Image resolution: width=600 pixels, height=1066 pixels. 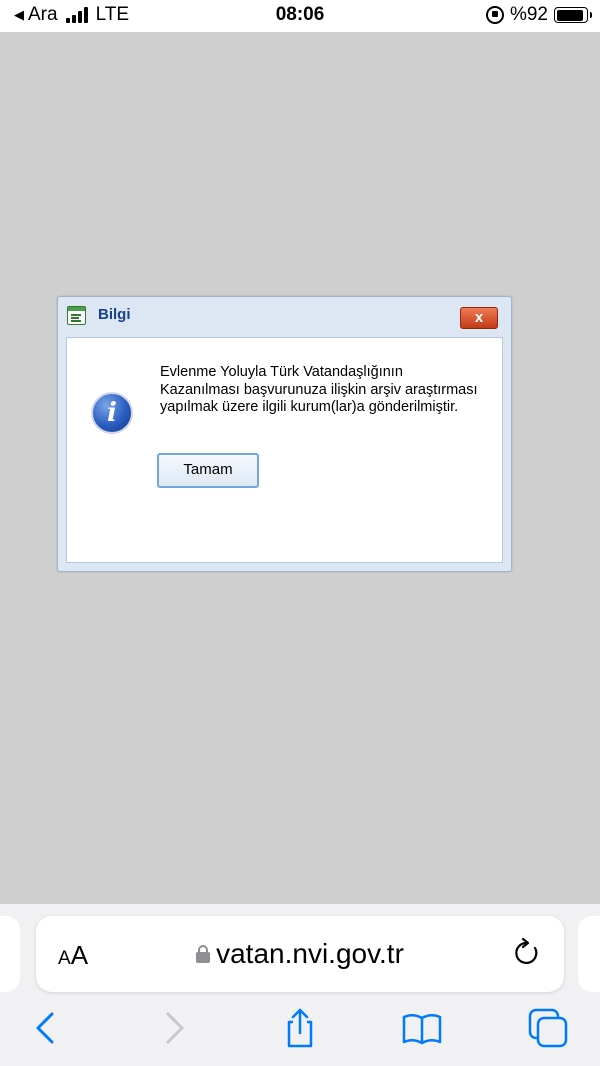 I want to click on previous-tab-card, so click(x=10, y=954).